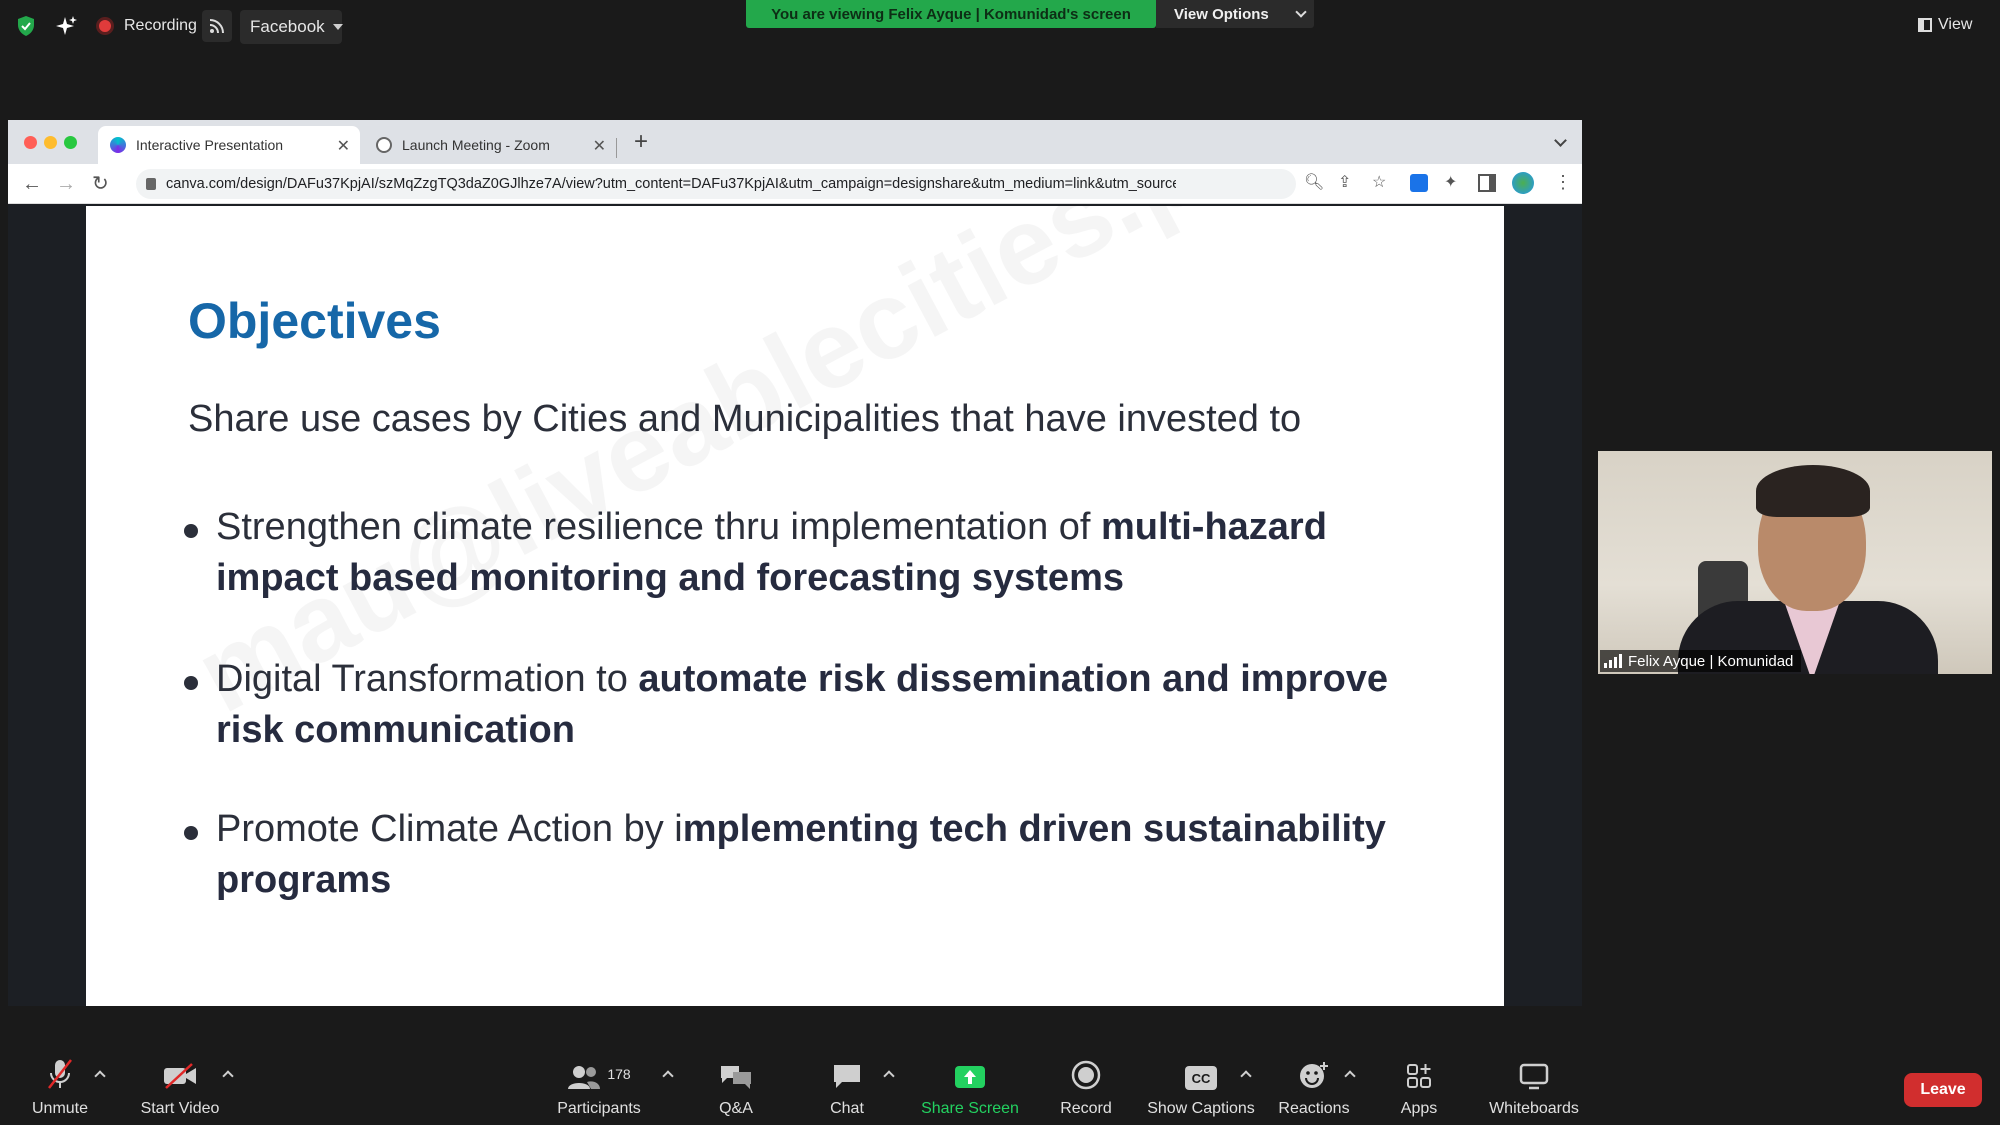  Describe the element at coordinates (70, 142) in the screenshot. I see `maximize-window-icon` at that location.